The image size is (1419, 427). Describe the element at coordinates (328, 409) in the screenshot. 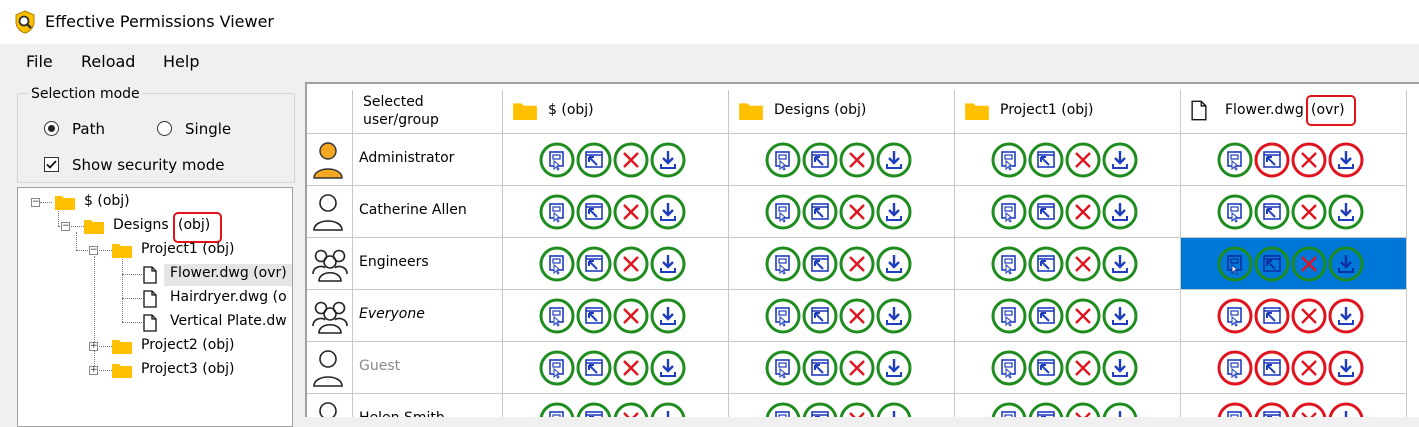

I see `user-icon` at that location.